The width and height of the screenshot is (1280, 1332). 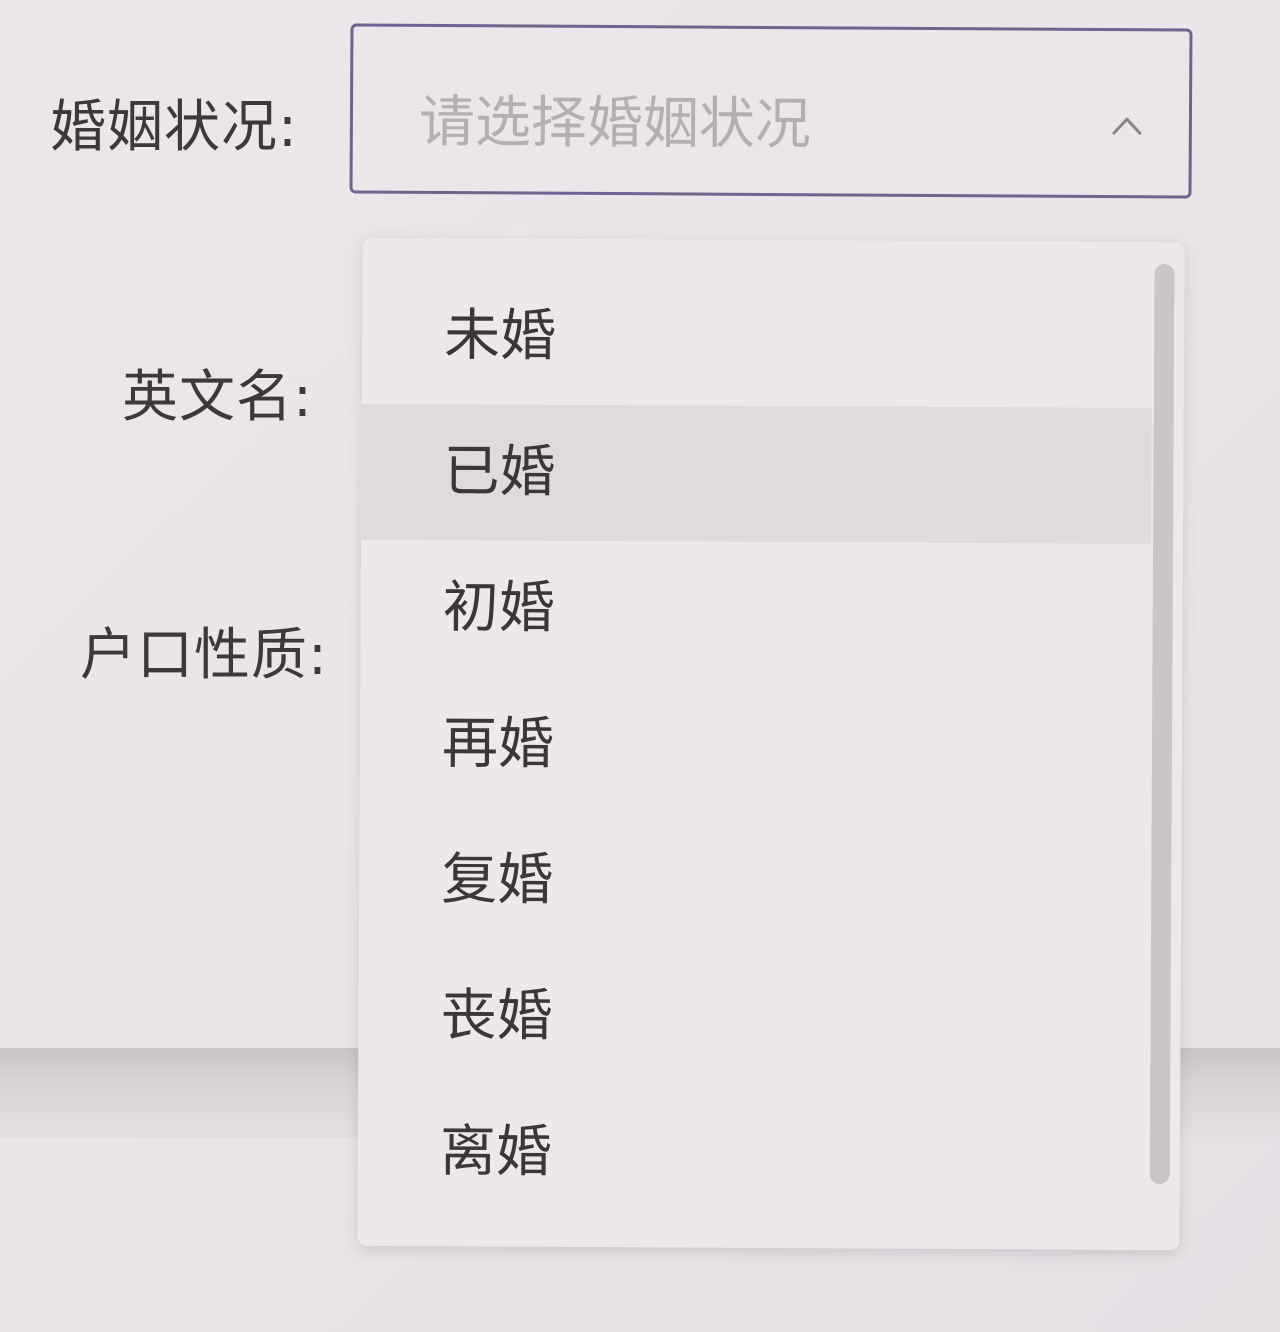 I want to click on option-first-marriage: 初婚, so click(x=755, y=610).